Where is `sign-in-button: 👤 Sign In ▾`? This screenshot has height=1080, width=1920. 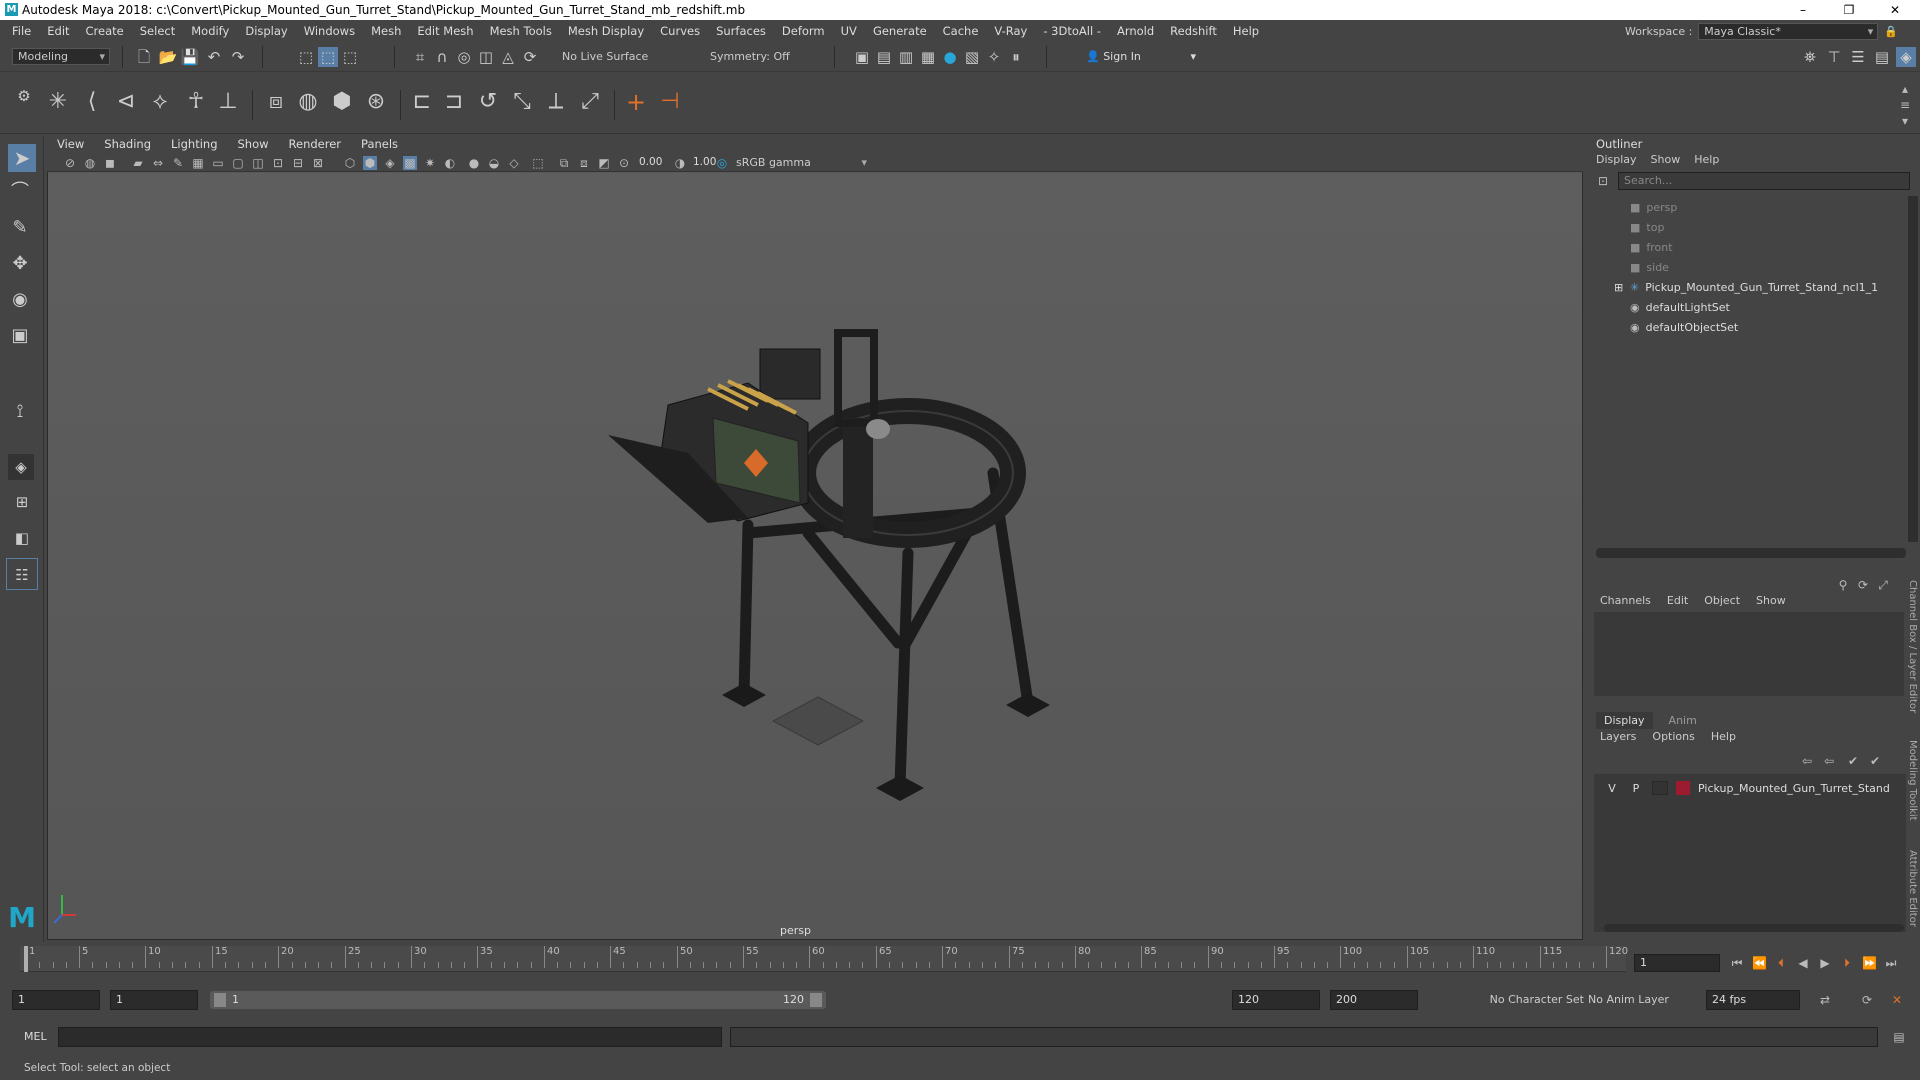 sign-in-button: 👤 Sign In ▾ is located at coordinates (1142, 57).